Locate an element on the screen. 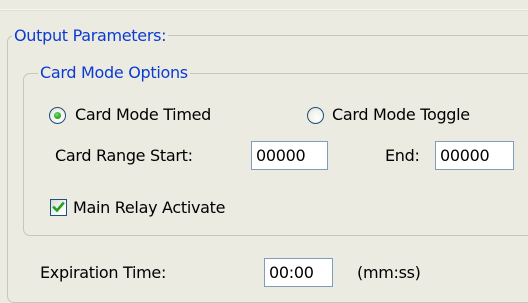 The height and width of the screenshot is (303, 528). main-relay-activate-checkbox is located at coordinates (58, 207).